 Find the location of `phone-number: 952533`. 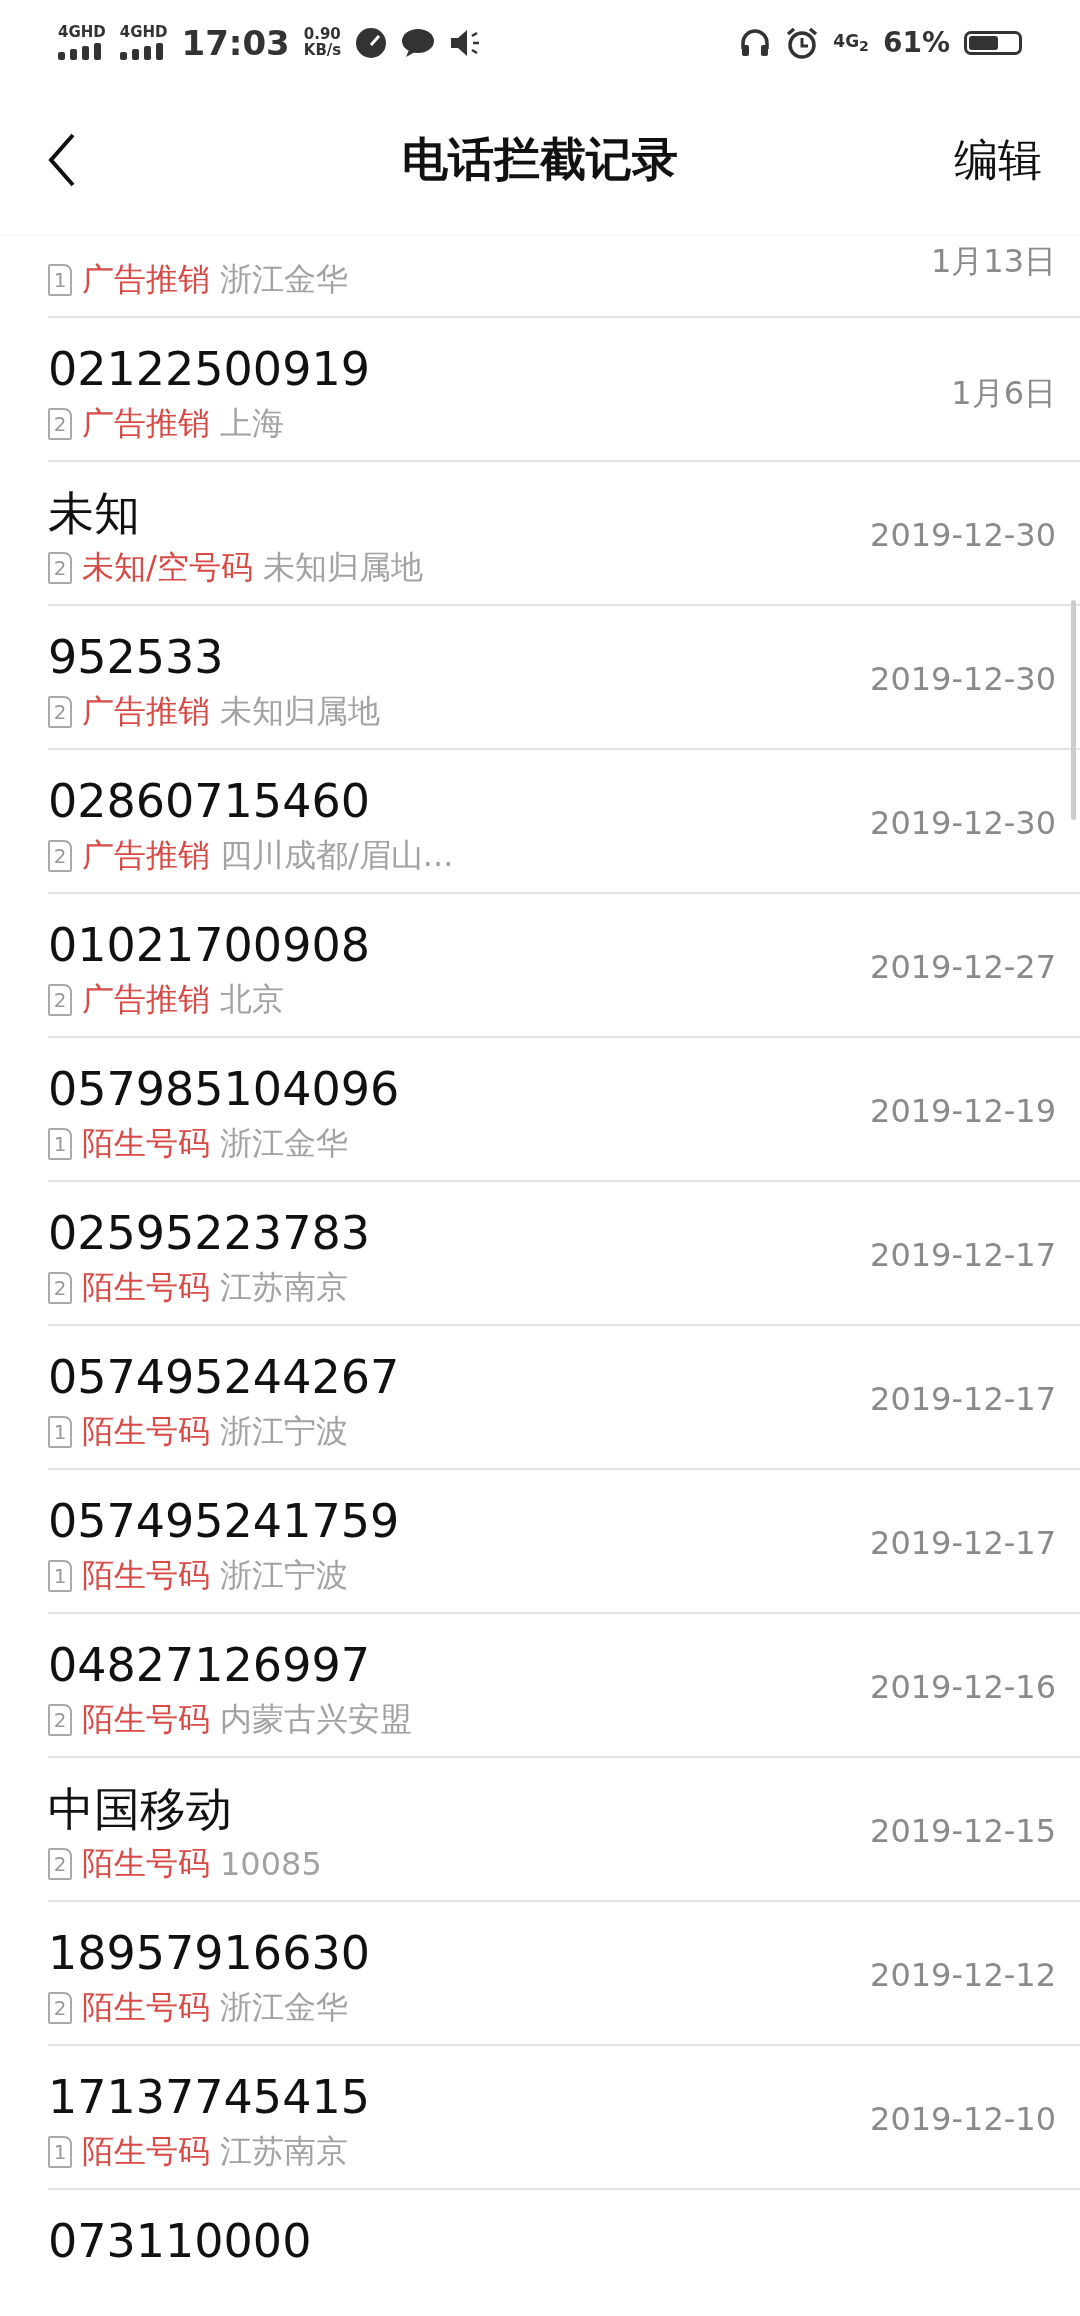

phone-number: 952533 is located at coordinates (136, 657).